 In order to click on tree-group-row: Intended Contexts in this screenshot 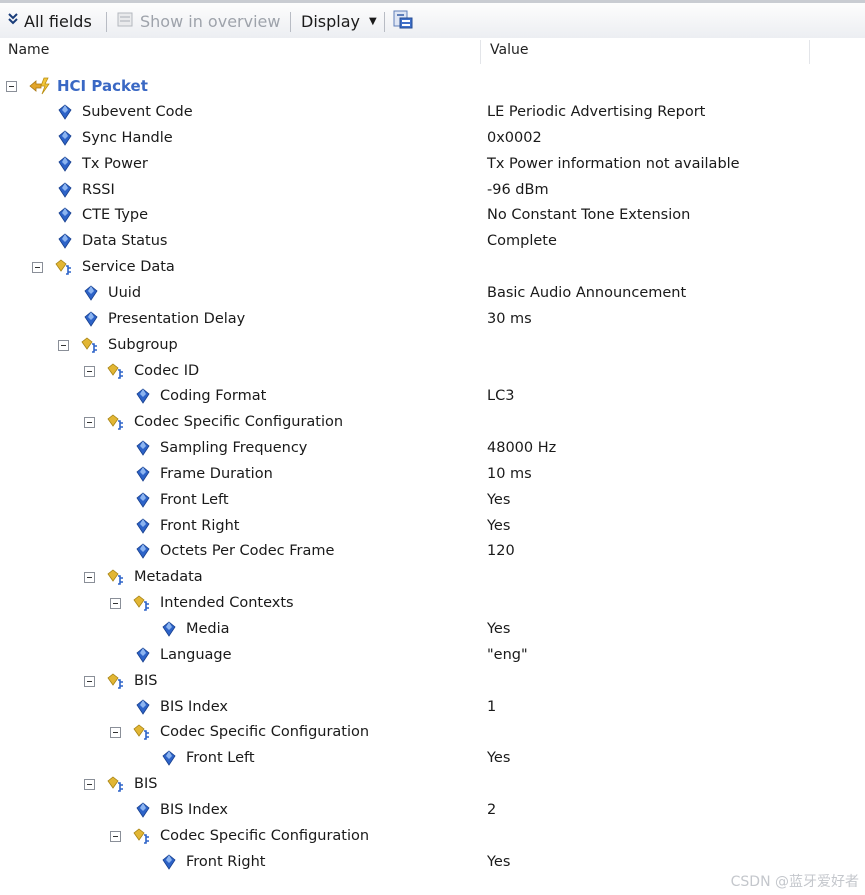, I will do `click(432, 603)`.